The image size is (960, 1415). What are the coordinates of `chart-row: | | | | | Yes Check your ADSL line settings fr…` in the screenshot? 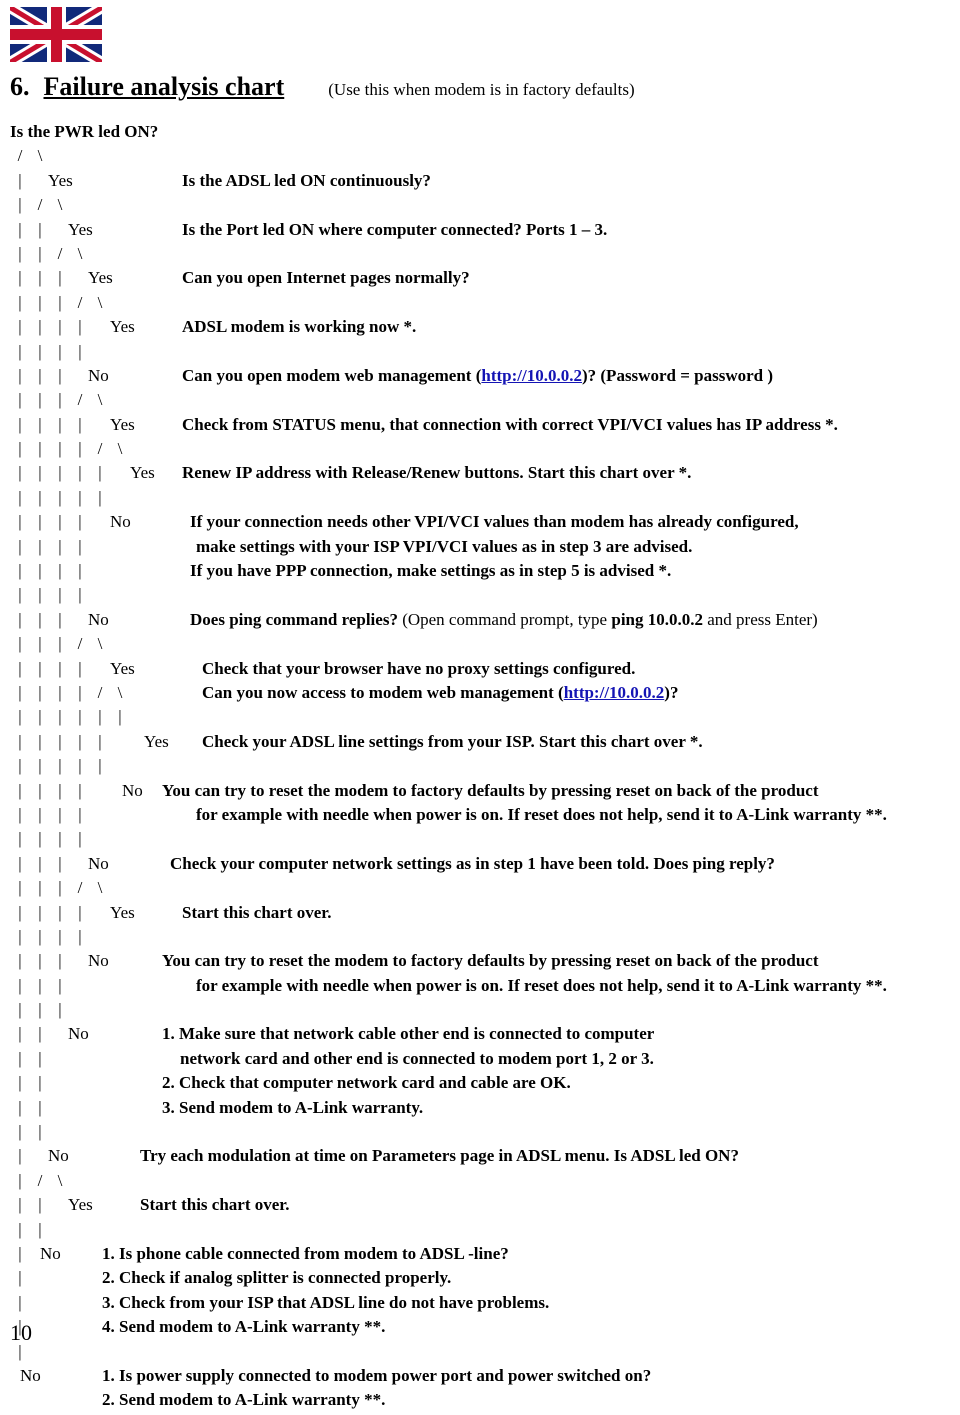 It's located at (483, 744).